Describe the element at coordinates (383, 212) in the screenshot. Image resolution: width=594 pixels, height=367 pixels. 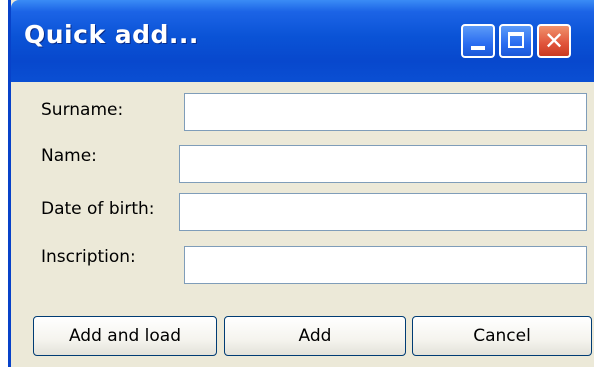
I see `date-of-birth-field` at that location.